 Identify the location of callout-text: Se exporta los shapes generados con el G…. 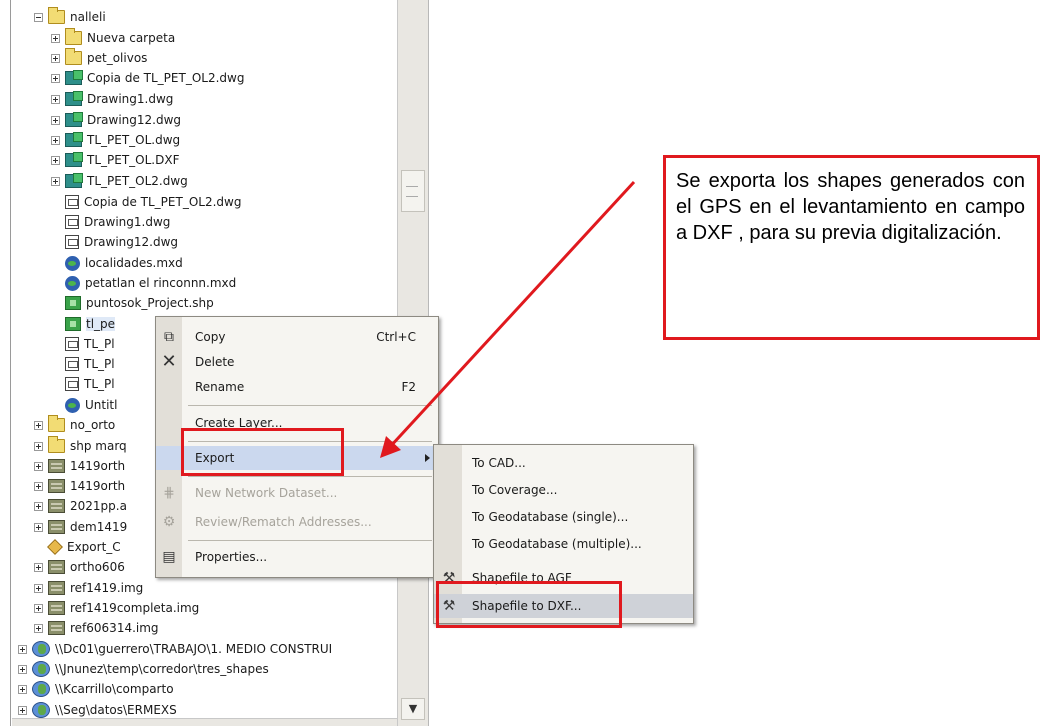
(850, 207).